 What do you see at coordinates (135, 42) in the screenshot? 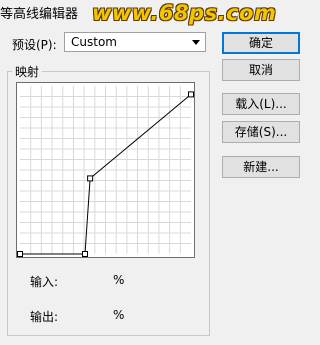
I see `preset-dropdown: Custom` at bounding box center [135, 42].